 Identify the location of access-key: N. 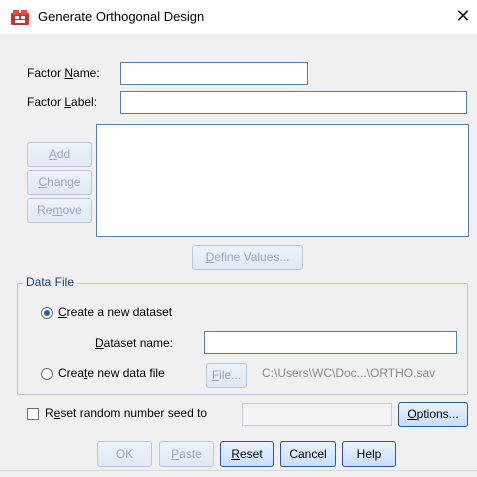
(69, 73).